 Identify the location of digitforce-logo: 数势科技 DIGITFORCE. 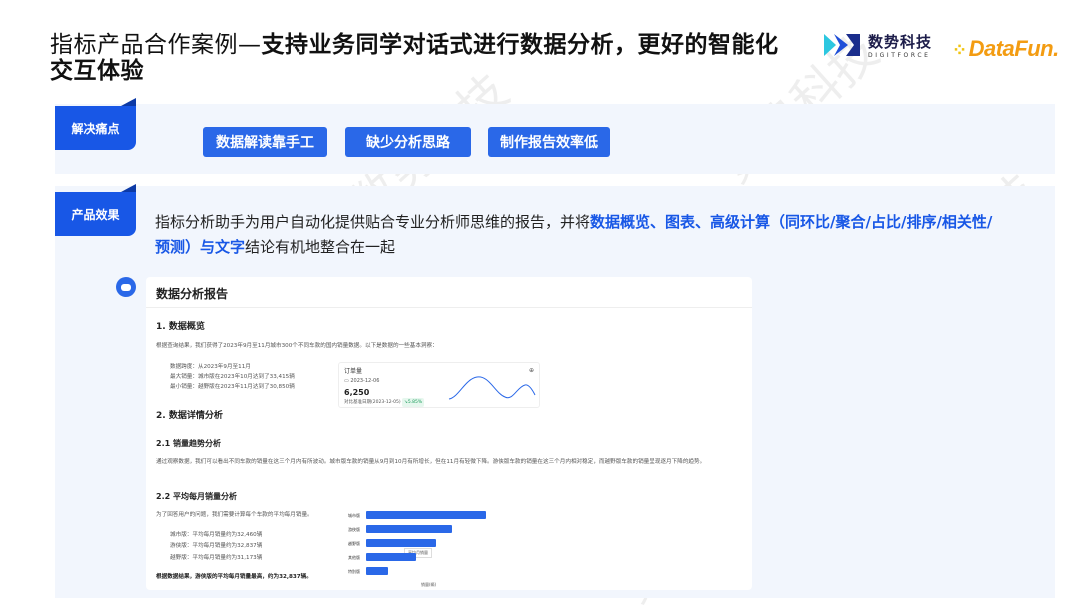
(877, 45).